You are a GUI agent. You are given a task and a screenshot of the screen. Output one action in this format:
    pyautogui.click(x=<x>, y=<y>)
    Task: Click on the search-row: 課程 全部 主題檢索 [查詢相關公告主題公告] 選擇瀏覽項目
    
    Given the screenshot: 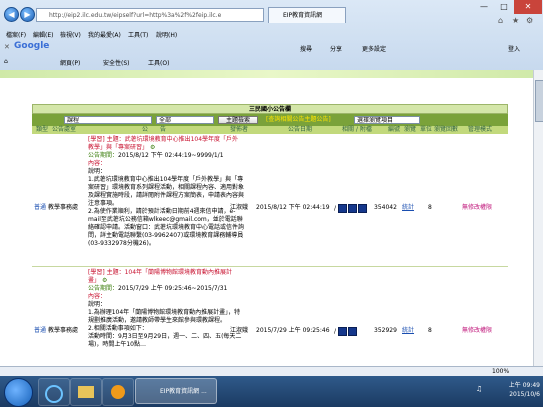 What is the action you would take?
    pyautogui.click(x=270, y=120)
    